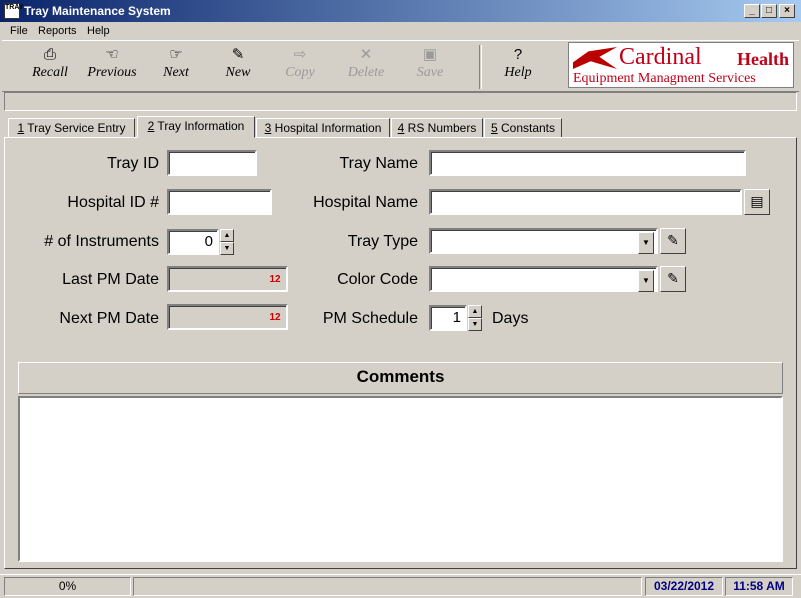 Image resolution: width=801 pixels, height=598 pixels. I want to click on delete-button: ✕ Delete, so click(366, 67).